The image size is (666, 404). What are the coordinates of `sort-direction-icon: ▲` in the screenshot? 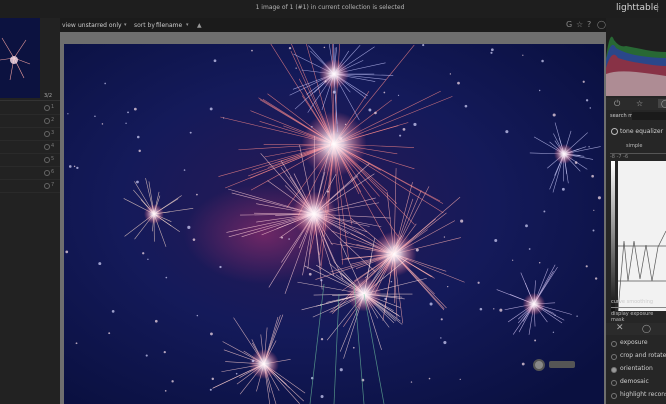 It's located at (199, 25).